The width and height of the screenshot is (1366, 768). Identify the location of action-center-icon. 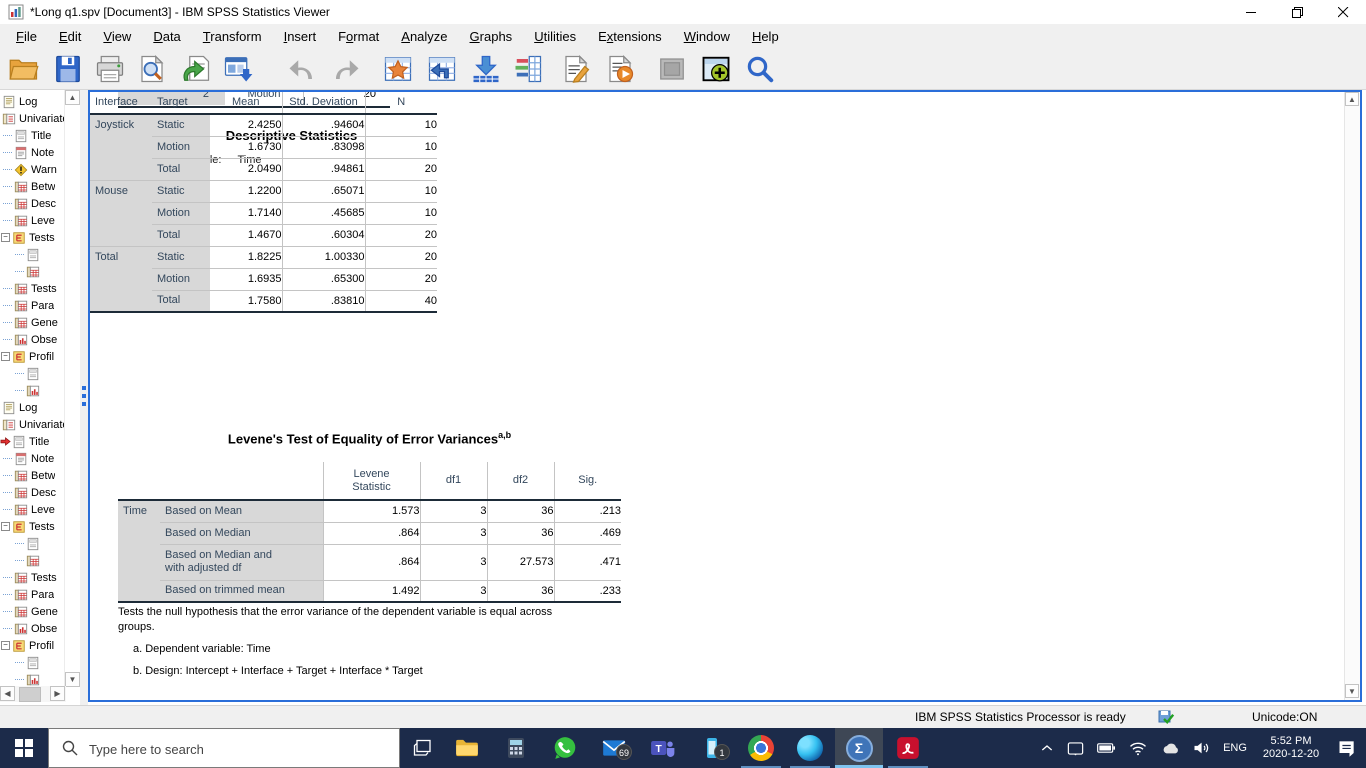
(1347, 748).